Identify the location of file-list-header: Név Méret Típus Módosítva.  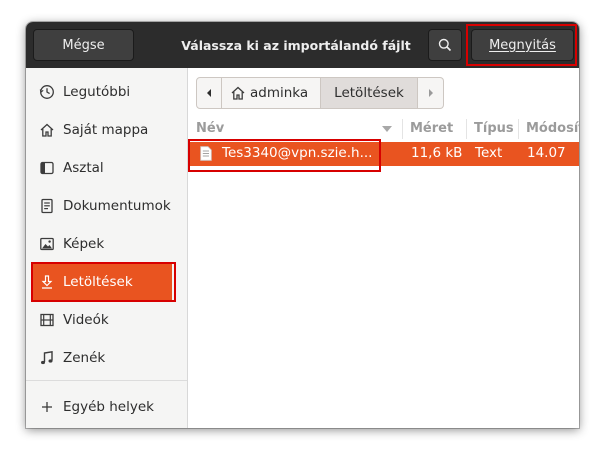
(383, 129).